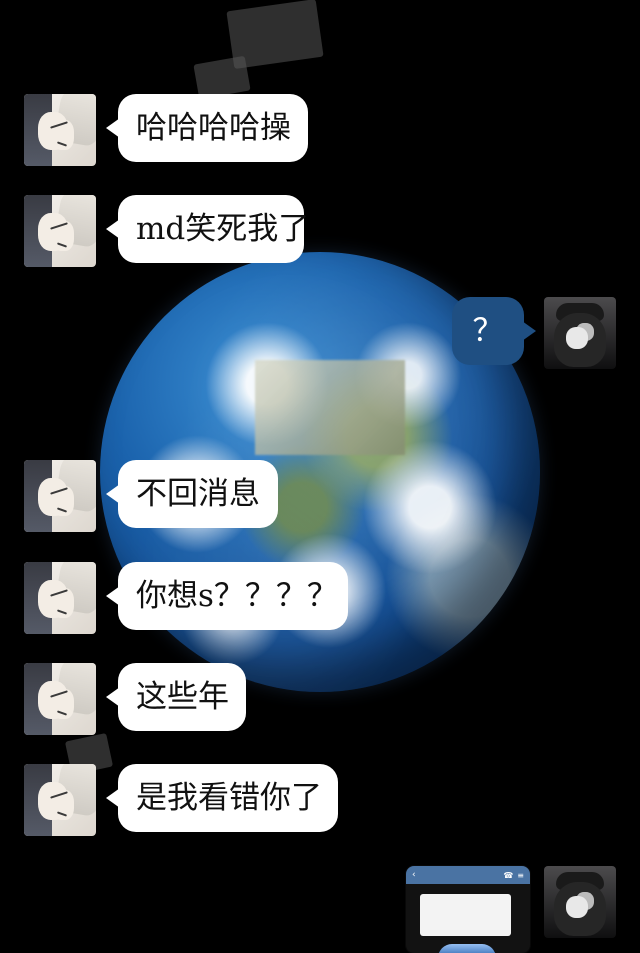 Image resolution: width=640 pixels, height=953 pixels. What do you see at coordinates (465, 915) in the screenshot?
I see `thumbnail-content-placeholder` at bounding box center [465, 915].